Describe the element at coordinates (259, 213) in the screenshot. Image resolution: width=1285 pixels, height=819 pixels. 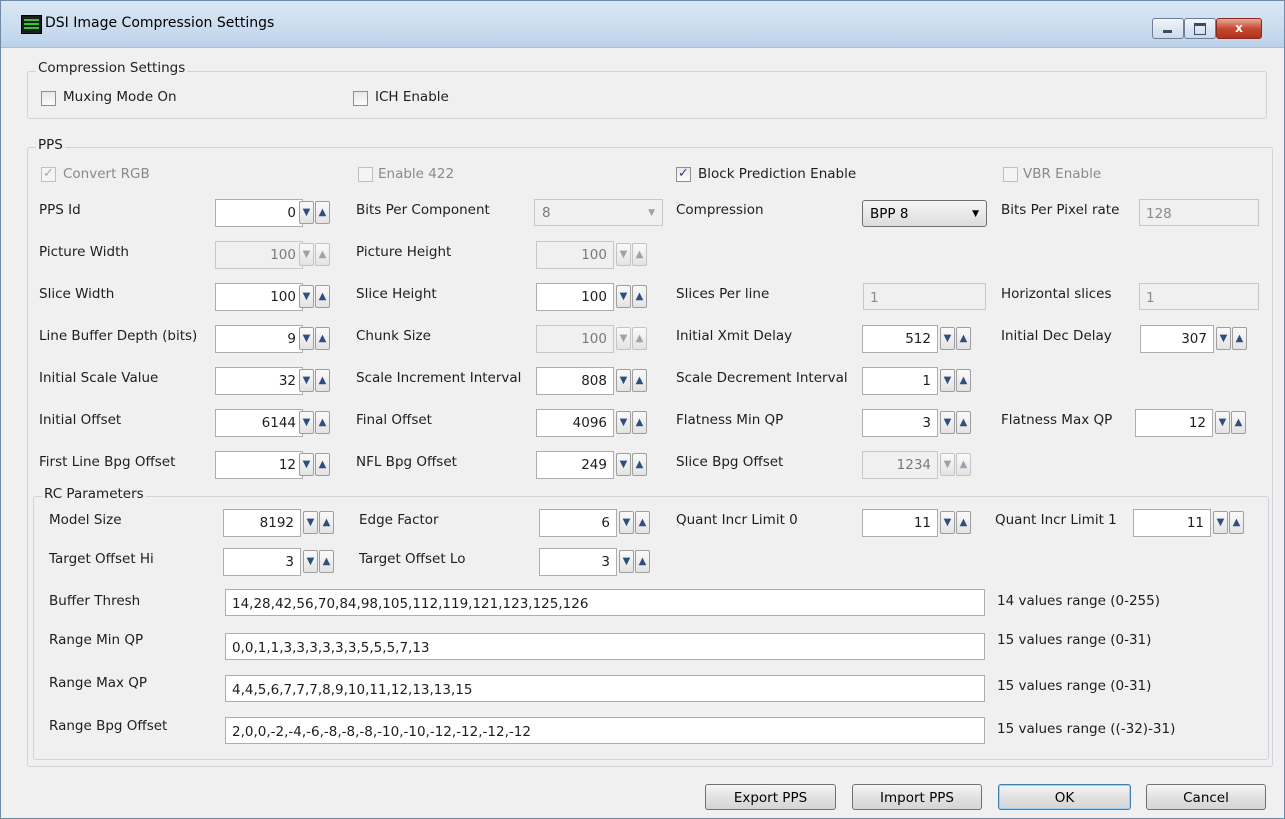
I see `pps-id-value: 0` at that location.